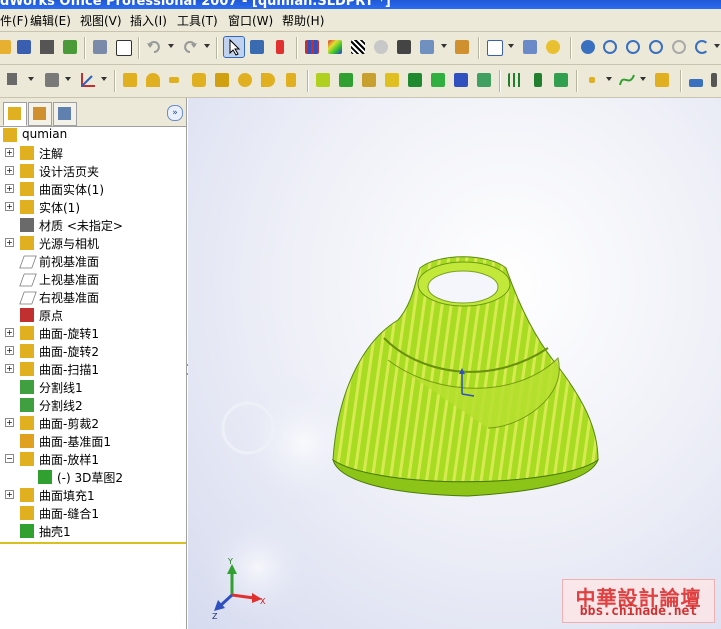  What do you see at coordinates (257, 47) in the screenshot?
I see `smart-select-icon` at bounding box center [257, 47].